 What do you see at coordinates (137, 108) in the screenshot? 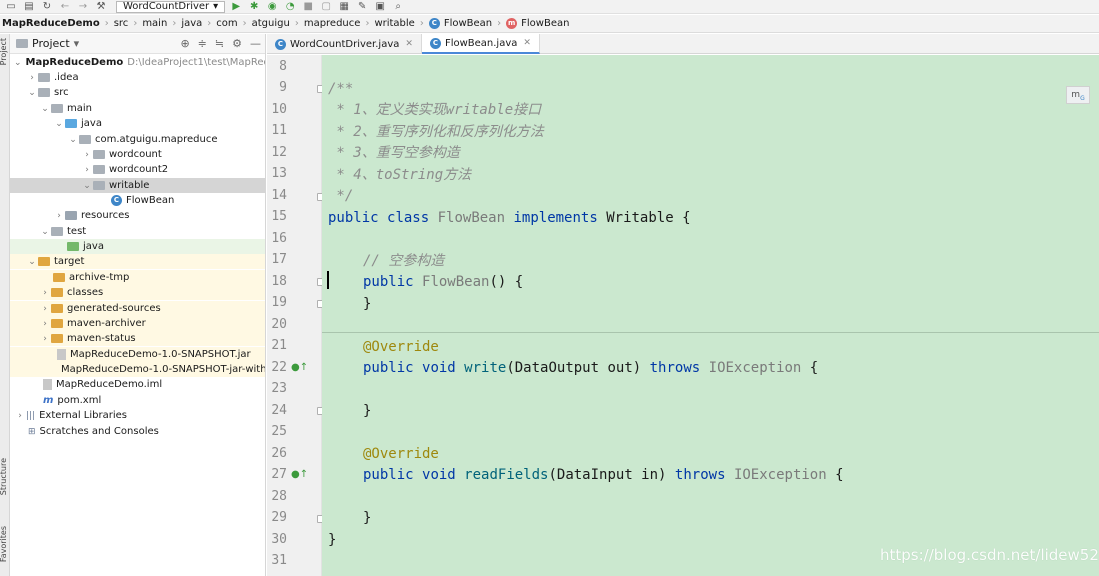
I see `tree-item-main: ⌄ main` at bounding box center [137, 108].